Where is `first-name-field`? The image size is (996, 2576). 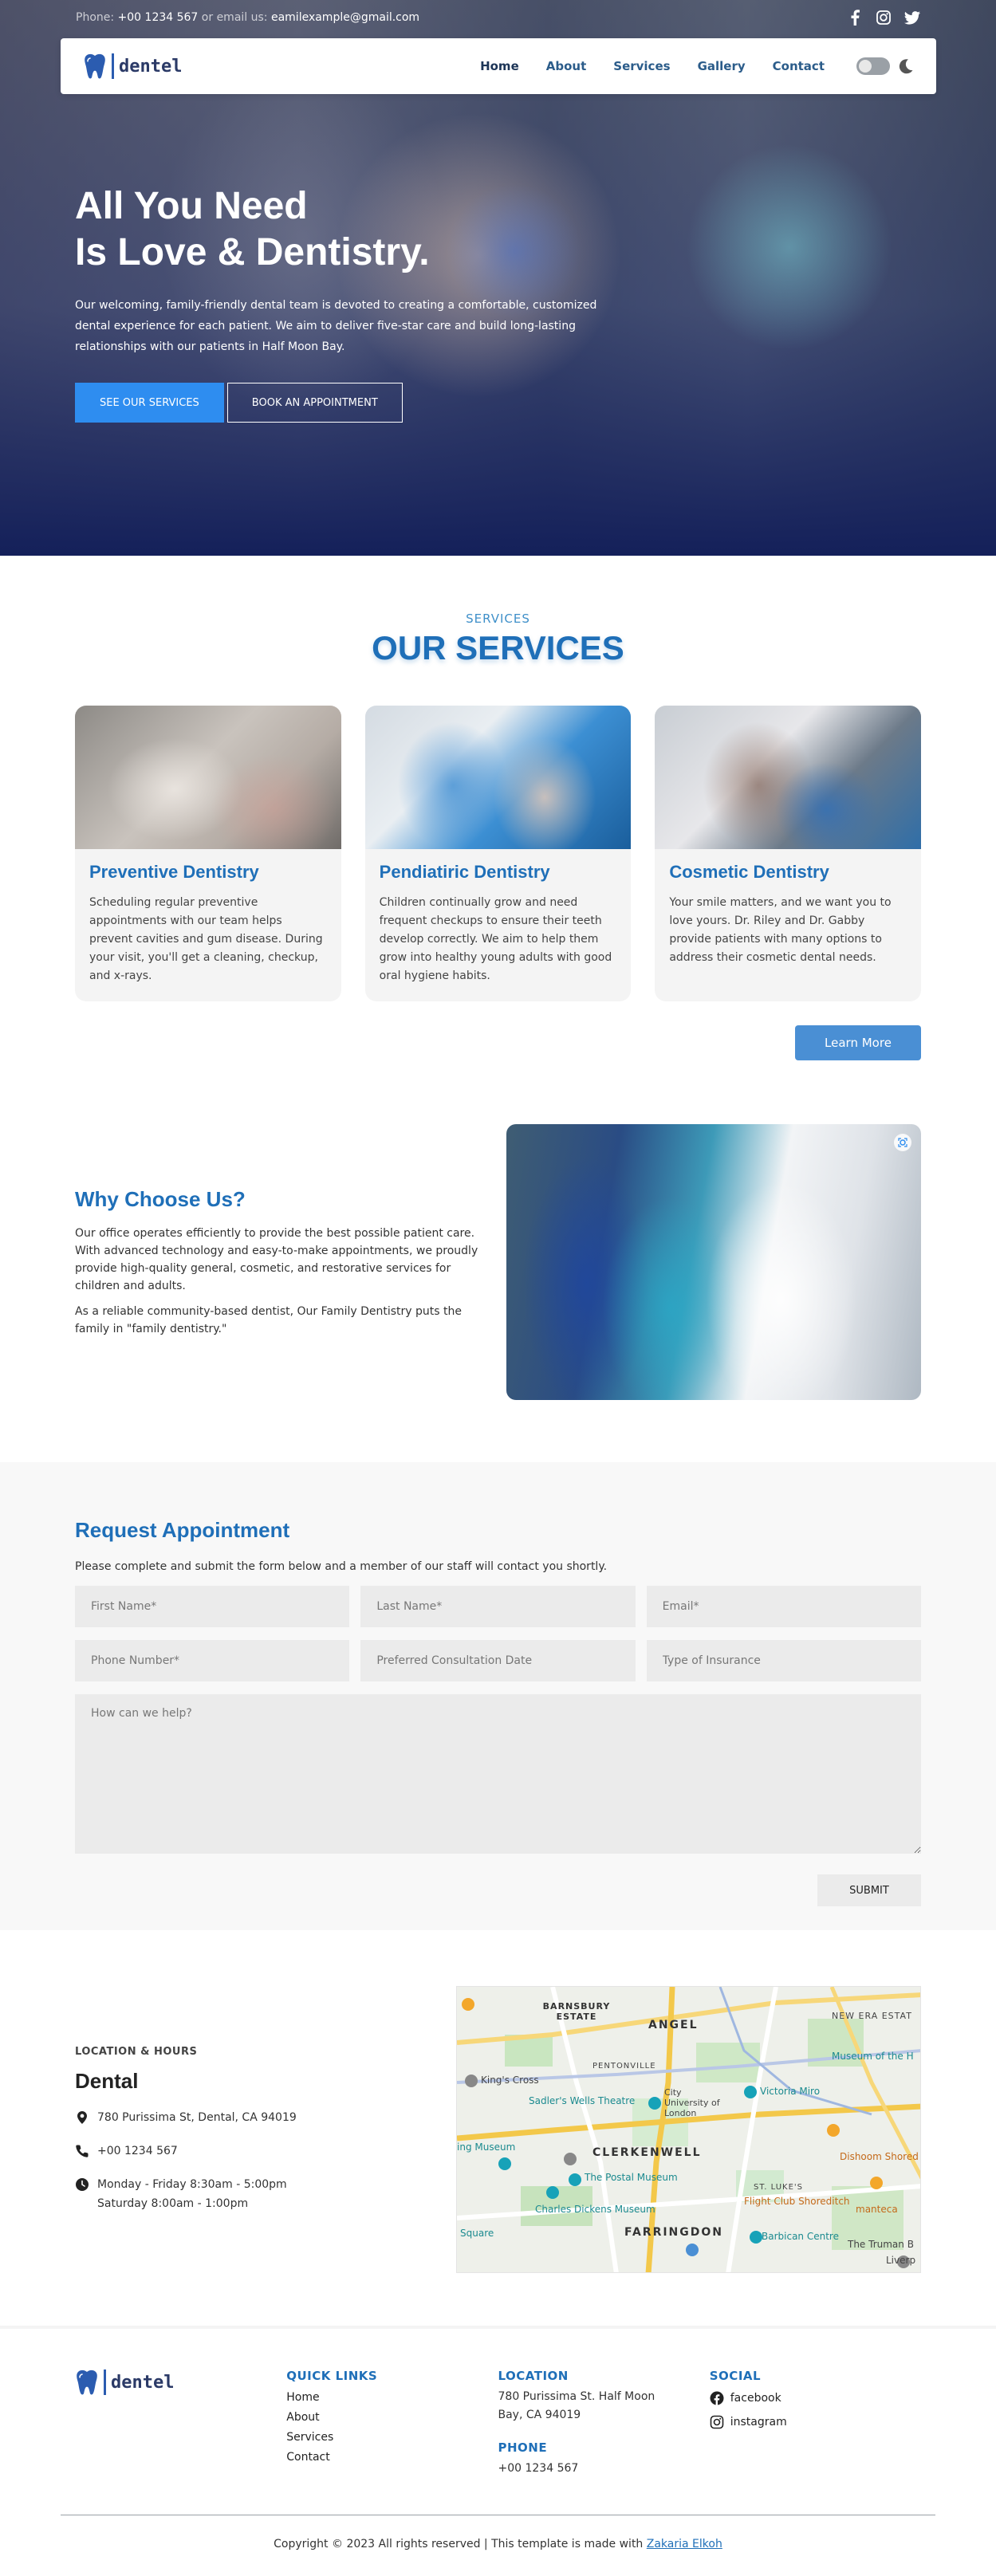
first-name-field is located at coordinates (212, 1607).